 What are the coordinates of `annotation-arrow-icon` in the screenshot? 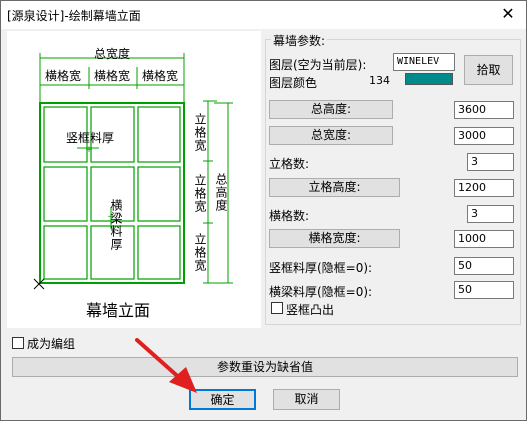 It's located at (166, 365).